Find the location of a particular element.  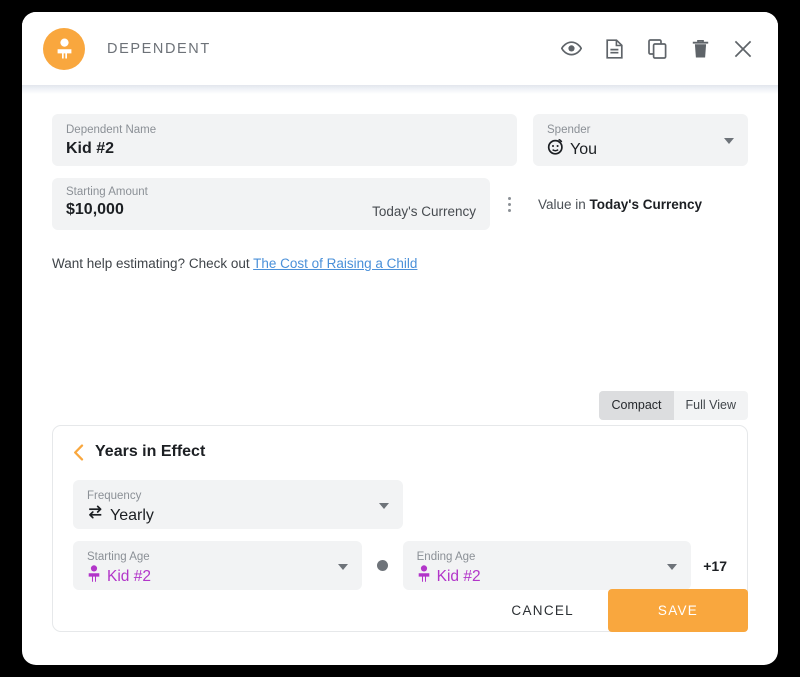

help-text: Want help estimating? Check out is located at coordinates (153, 263).